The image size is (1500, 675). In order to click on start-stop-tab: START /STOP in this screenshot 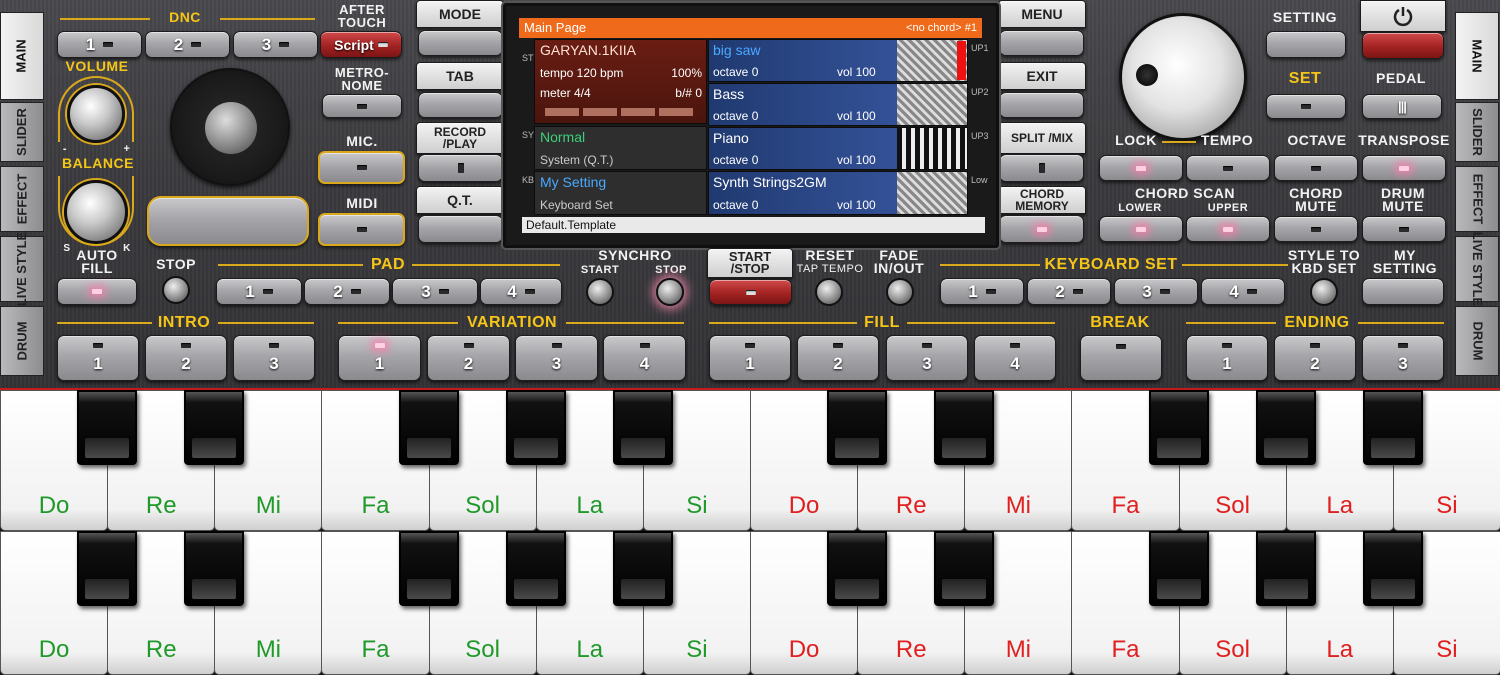, I will do `click(750, 263)`.